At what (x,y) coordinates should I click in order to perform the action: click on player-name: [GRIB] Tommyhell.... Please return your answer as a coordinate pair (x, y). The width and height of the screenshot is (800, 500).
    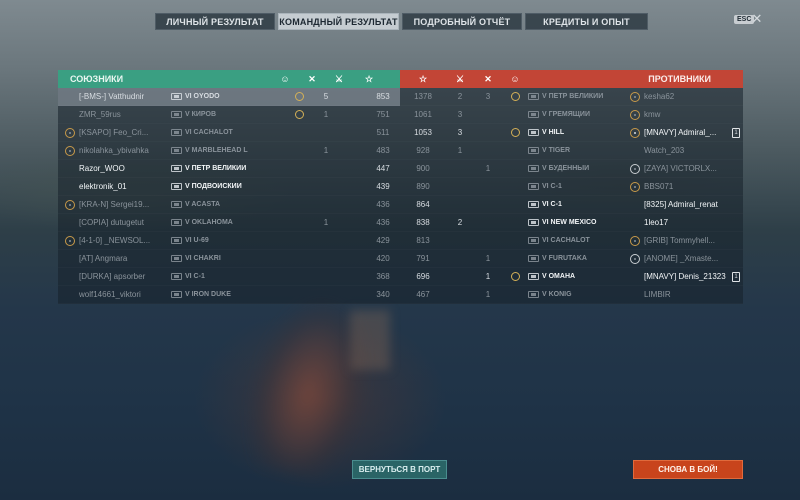
    Looking at the image, I should click on (679, 240).